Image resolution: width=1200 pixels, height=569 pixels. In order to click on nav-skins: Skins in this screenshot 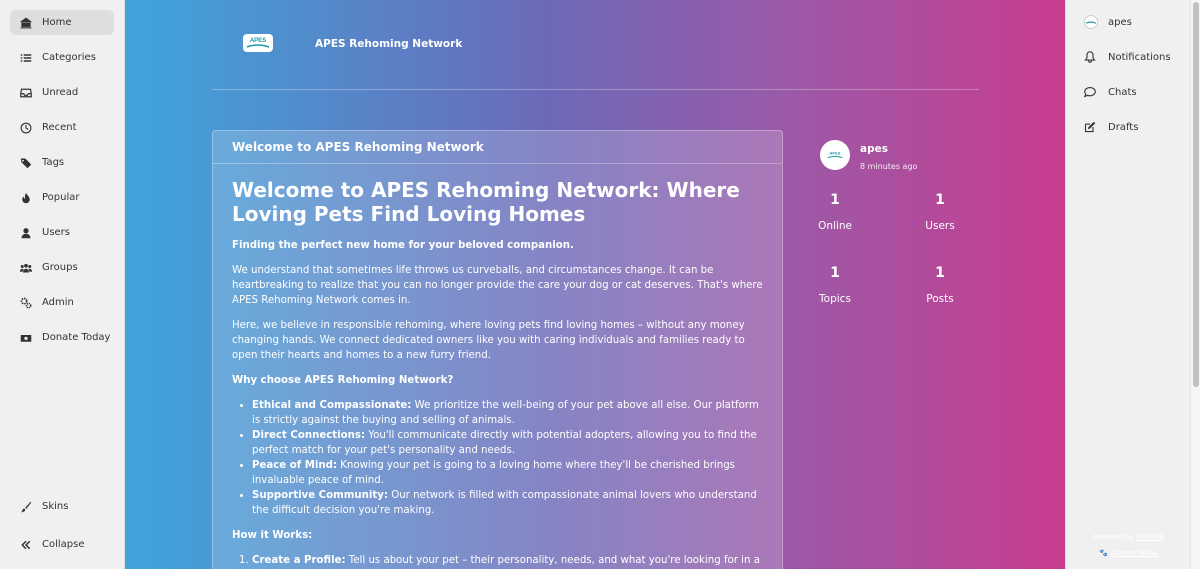, I will do `click(62, 506)`.